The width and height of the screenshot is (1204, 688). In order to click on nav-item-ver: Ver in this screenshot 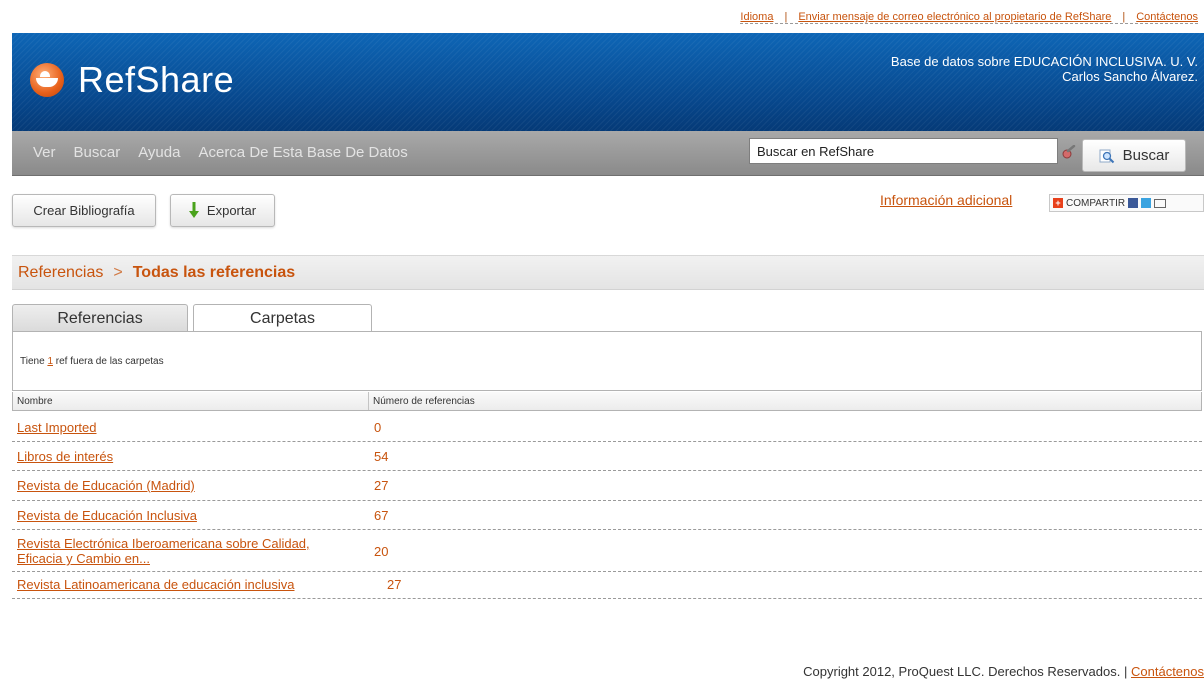, I will do `click(44, 152)`.